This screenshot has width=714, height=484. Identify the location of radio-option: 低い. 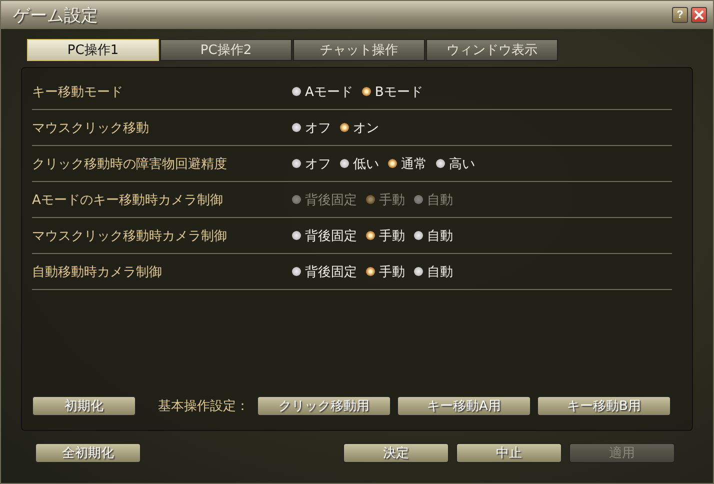
(359, 163).